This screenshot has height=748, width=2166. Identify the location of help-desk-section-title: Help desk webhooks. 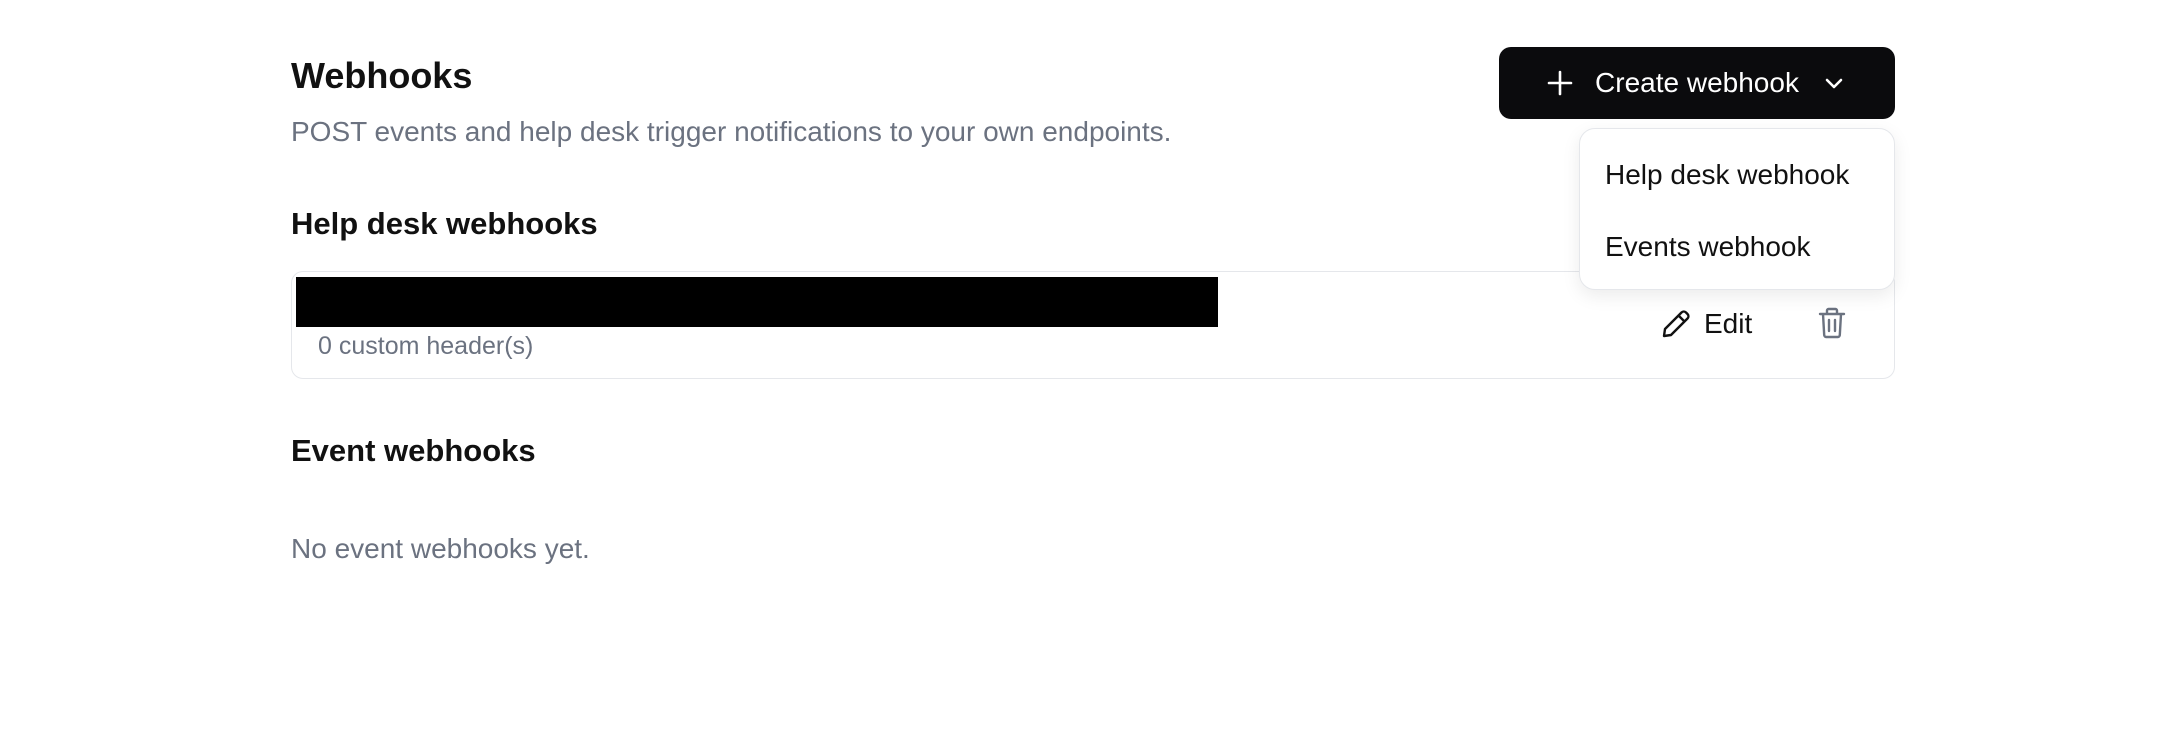
(444, 223).